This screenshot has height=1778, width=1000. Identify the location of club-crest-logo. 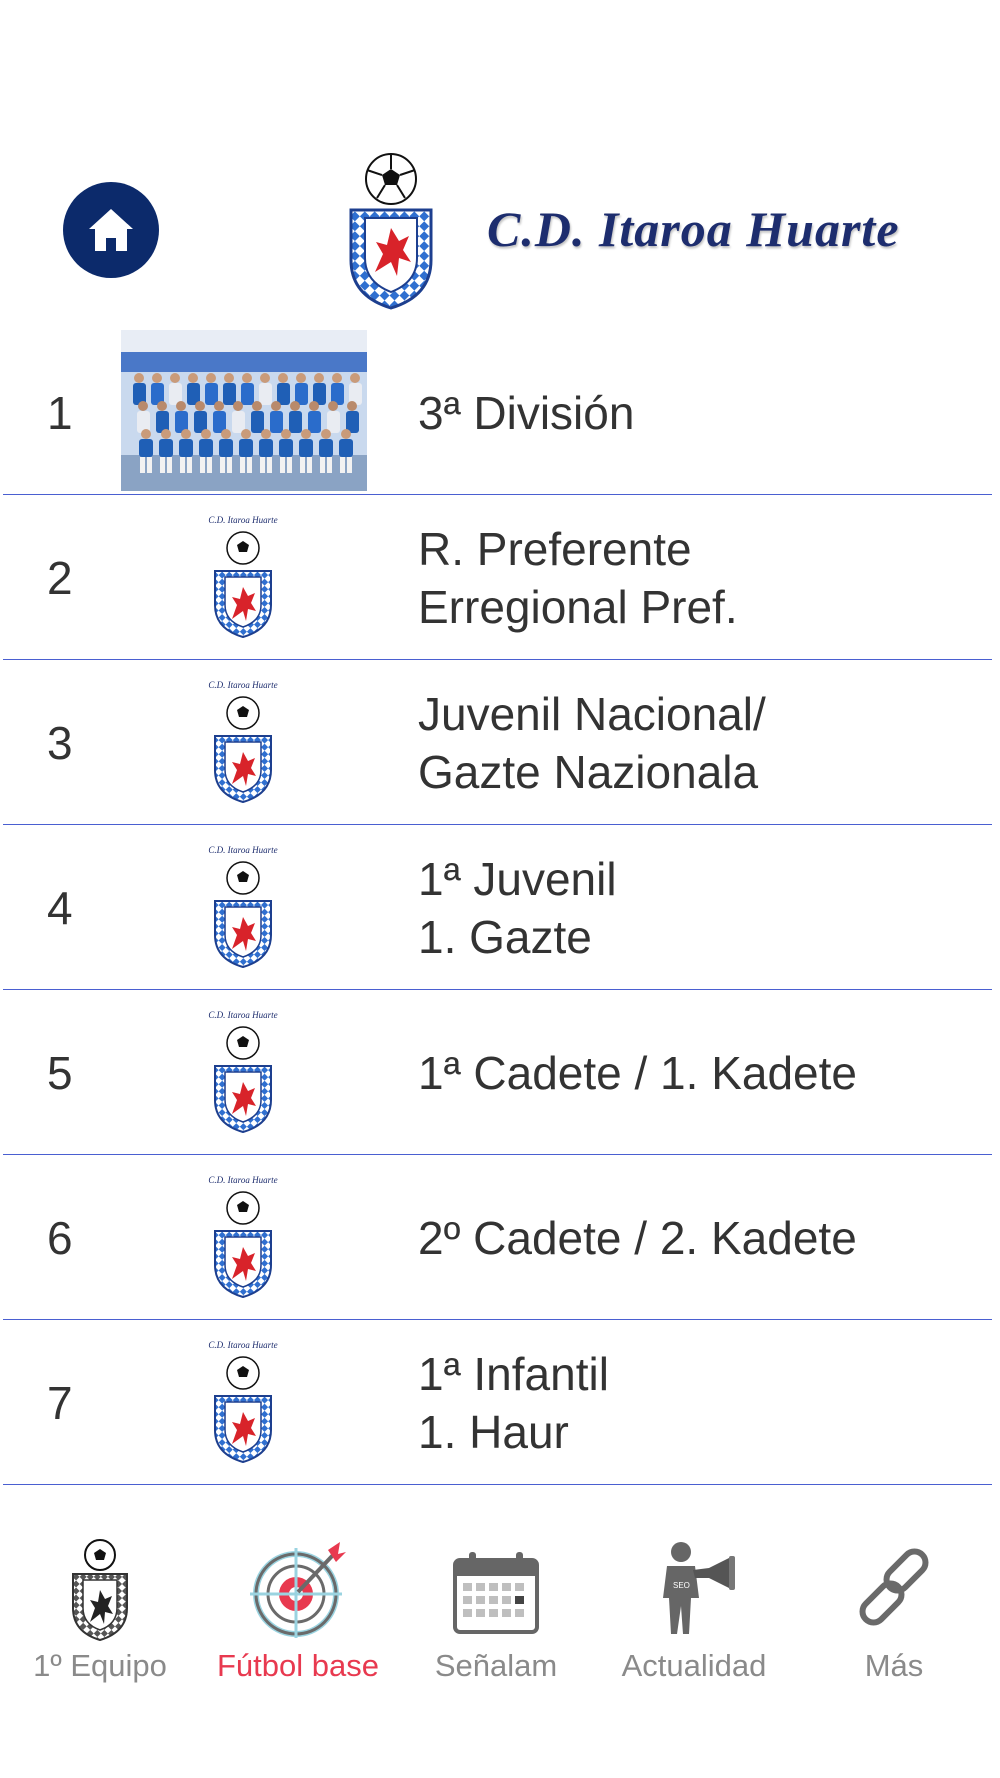
(391, 231).